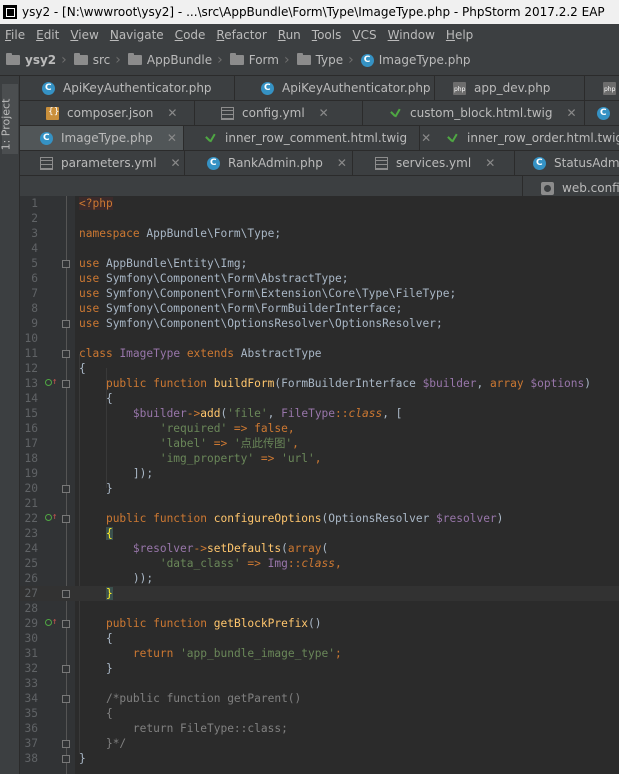 The image size is (619, 774). I want to click on tab-config-yml: config.yml ✕, so click(279, 113).